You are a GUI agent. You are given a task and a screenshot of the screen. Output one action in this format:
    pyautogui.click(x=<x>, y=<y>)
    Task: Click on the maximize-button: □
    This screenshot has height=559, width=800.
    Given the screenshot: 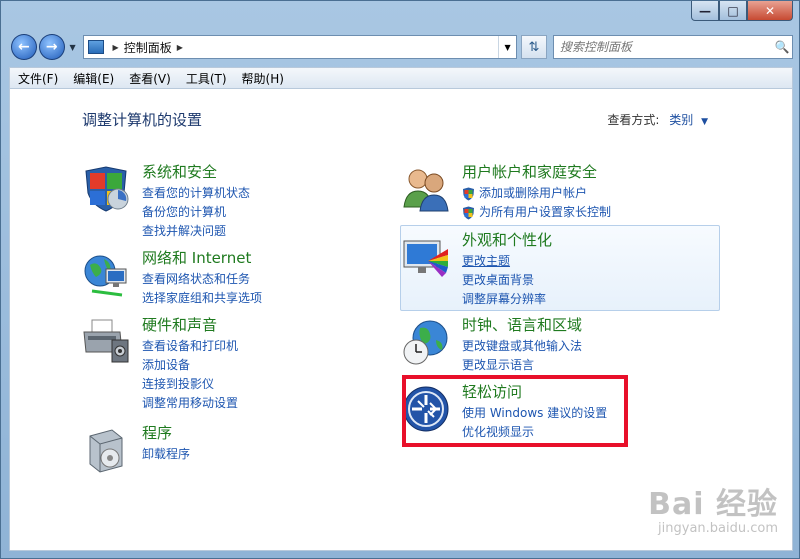 What is the action you would take?
    pyautogui.click(x=733, y=11)
    